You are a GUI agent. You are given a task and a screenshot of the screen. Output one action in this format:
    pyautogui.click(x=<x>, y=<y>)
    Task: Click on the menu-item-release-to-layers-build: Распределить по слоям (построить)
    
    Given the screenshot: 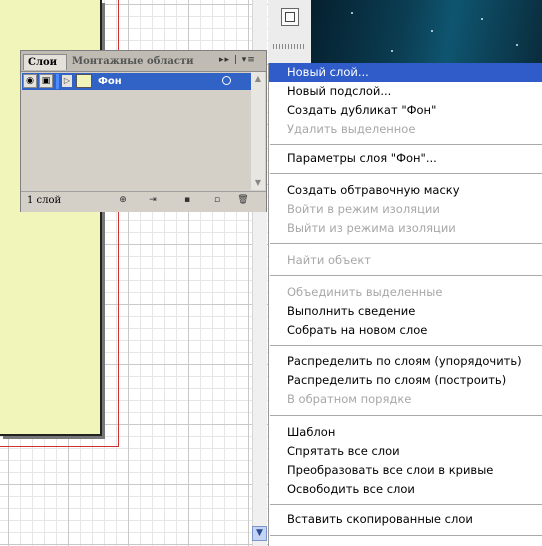 What is the action you would take?
    pyautogui.click(x=405, y=380)
    